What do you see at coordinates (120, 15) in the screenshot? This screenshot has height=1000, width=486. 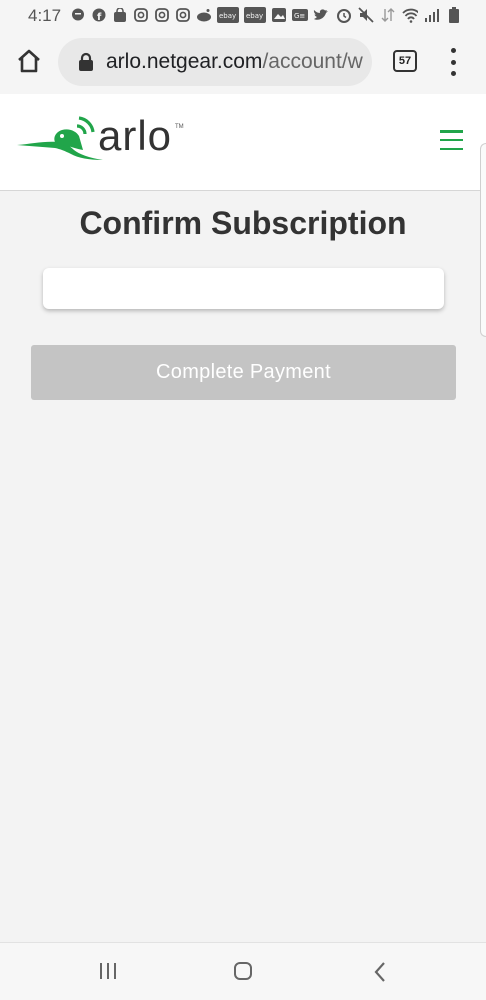 I see `shopping-bag-icon` at bounding box center [120, 15].